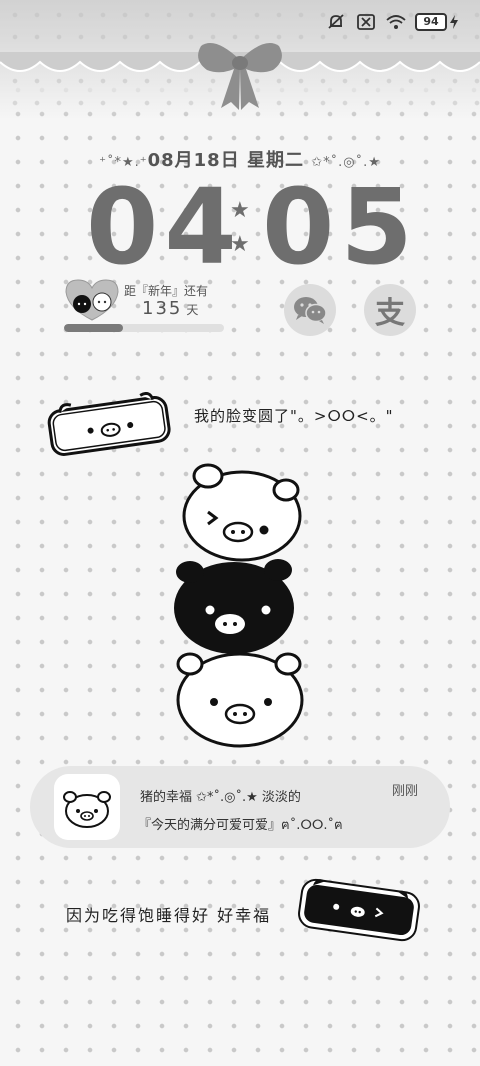 This screenshot has height=1066, width=480. I want to click on status-bar: 94, so click(391, 22).